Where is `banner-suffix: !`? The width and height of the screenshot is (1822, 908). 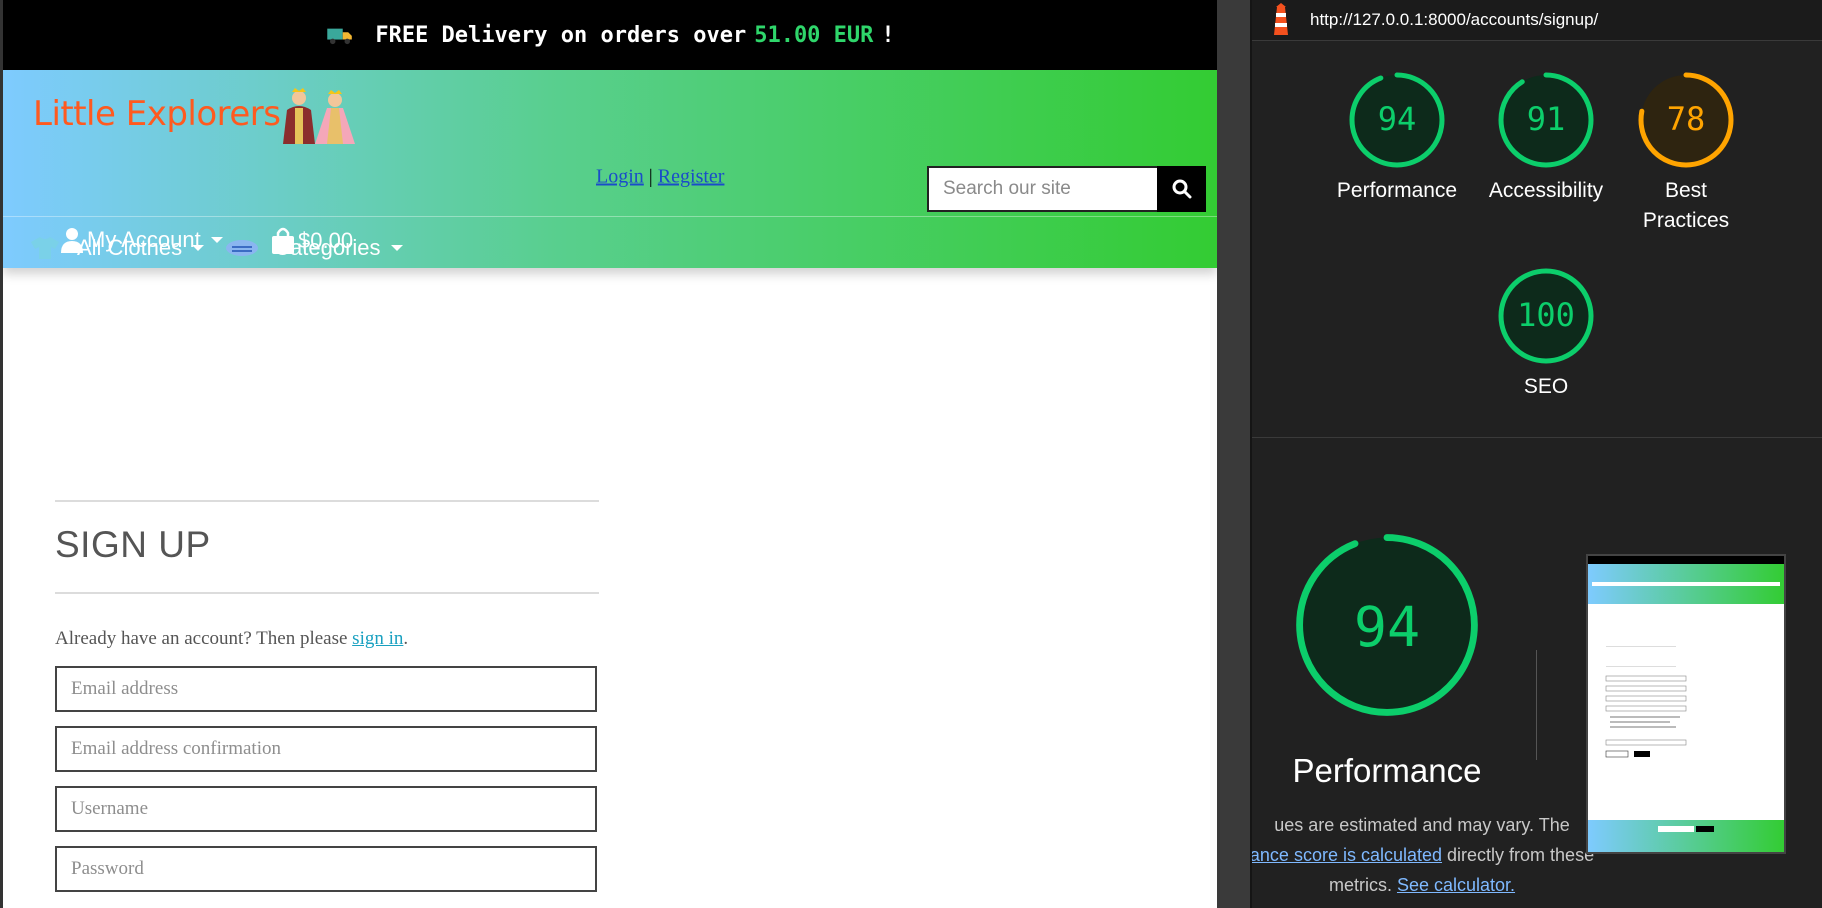
banner-suffix: ! is located at coordinates (888, 35).